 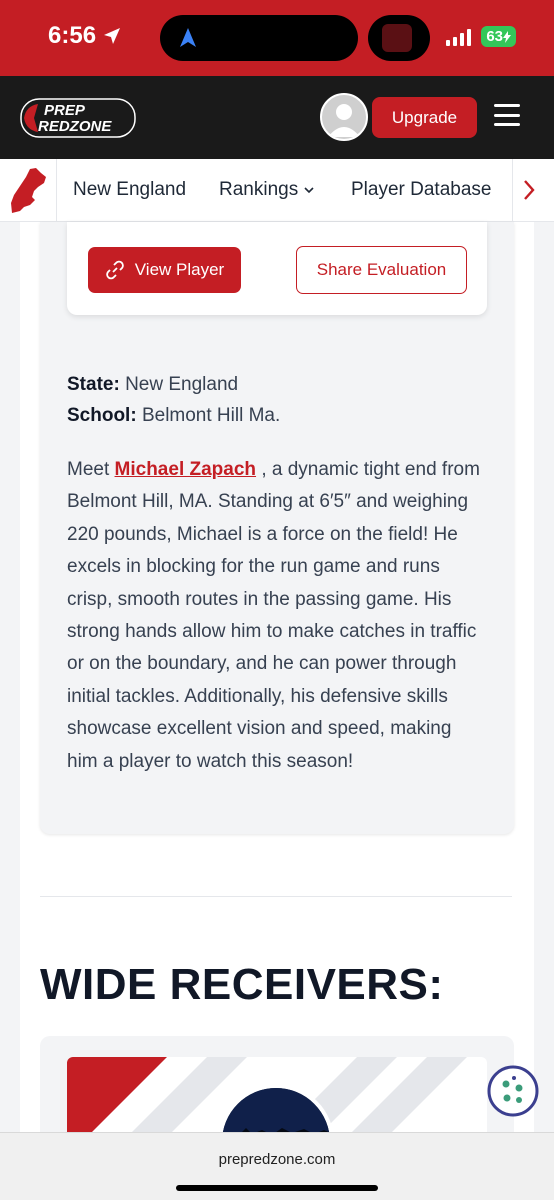 What do you see at coordinates (421, 190) in the screenshot?
I see `subnav-item-player-database: Player Database` at bounding box center [421, 190].